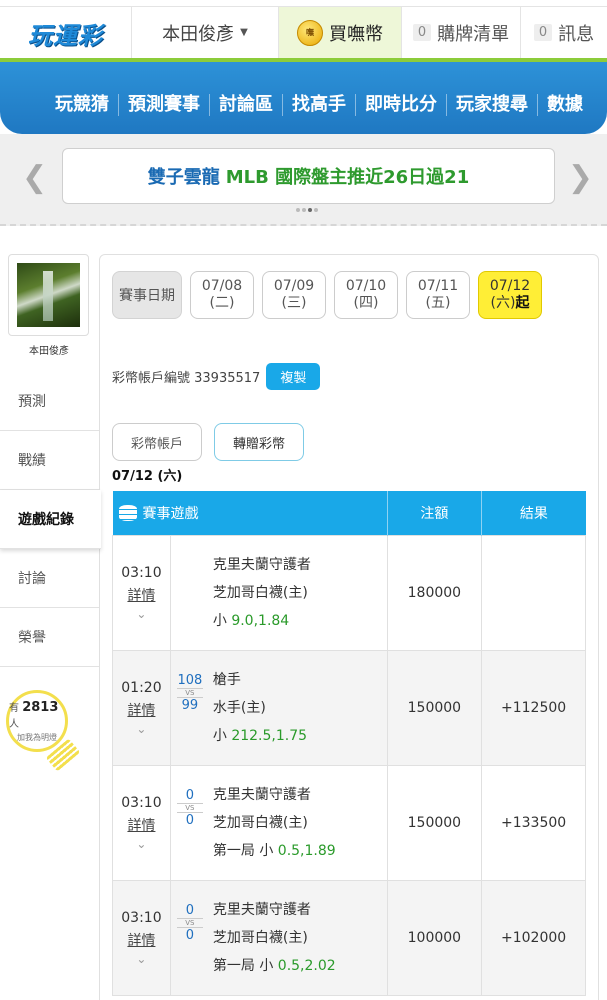  I want to click on tab-transfer-coins: 轉贈彩幣, so click(259, 442).